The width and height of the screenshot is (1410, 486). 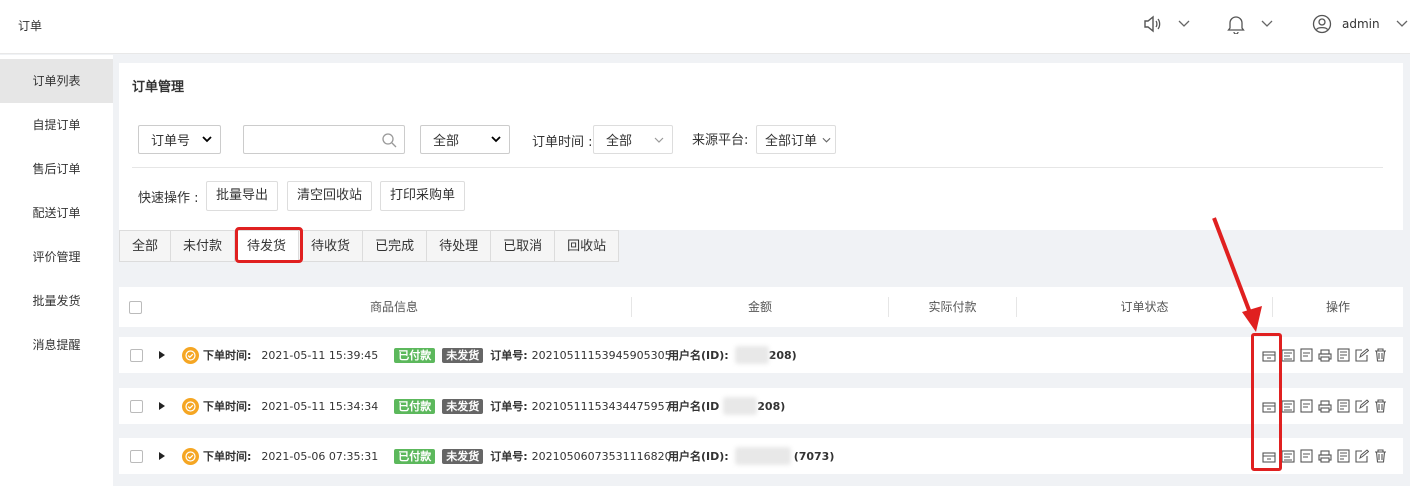 What do you see at coordinates (465, 139) in the screenshot?
I see `status-select: 全部` at bounding box center [465, 139].